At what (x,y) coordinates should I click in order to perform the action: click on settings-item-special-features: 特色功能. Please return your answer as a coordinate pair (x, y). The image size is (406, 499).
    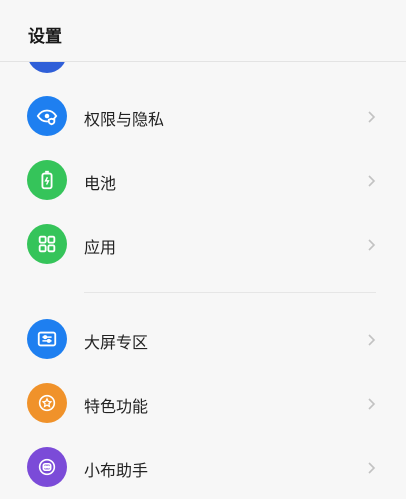
    Looking at the image, I should click on (203, 403).